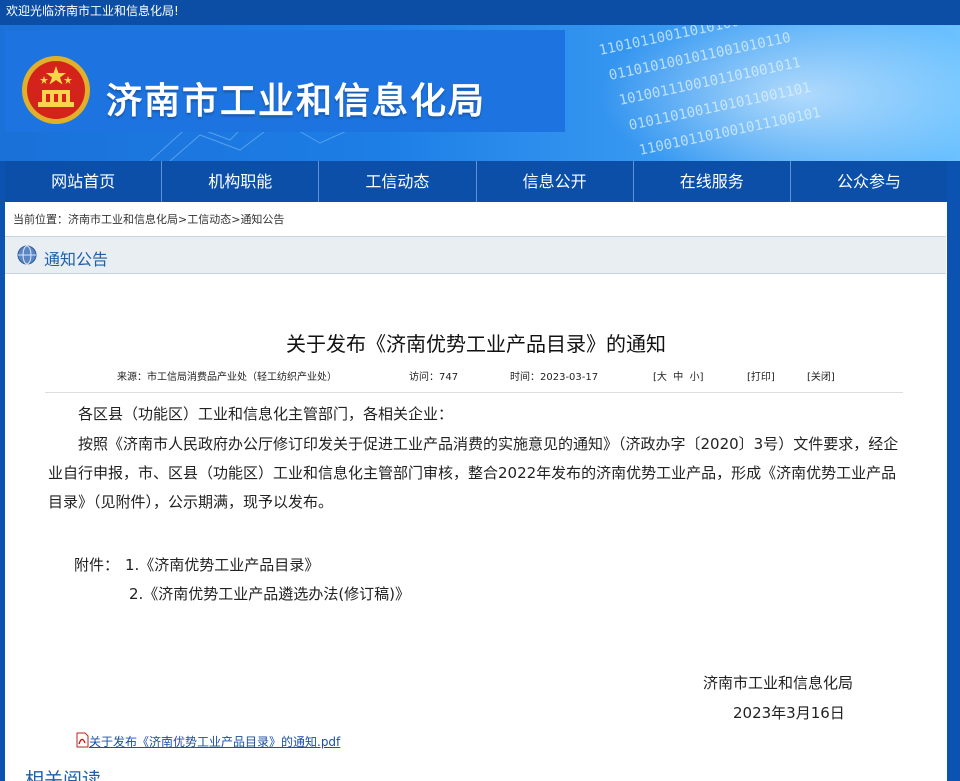 The width and height of the screenshot is (960, 781). I want to click on nav-home: 网站首页, so click(84, 181).